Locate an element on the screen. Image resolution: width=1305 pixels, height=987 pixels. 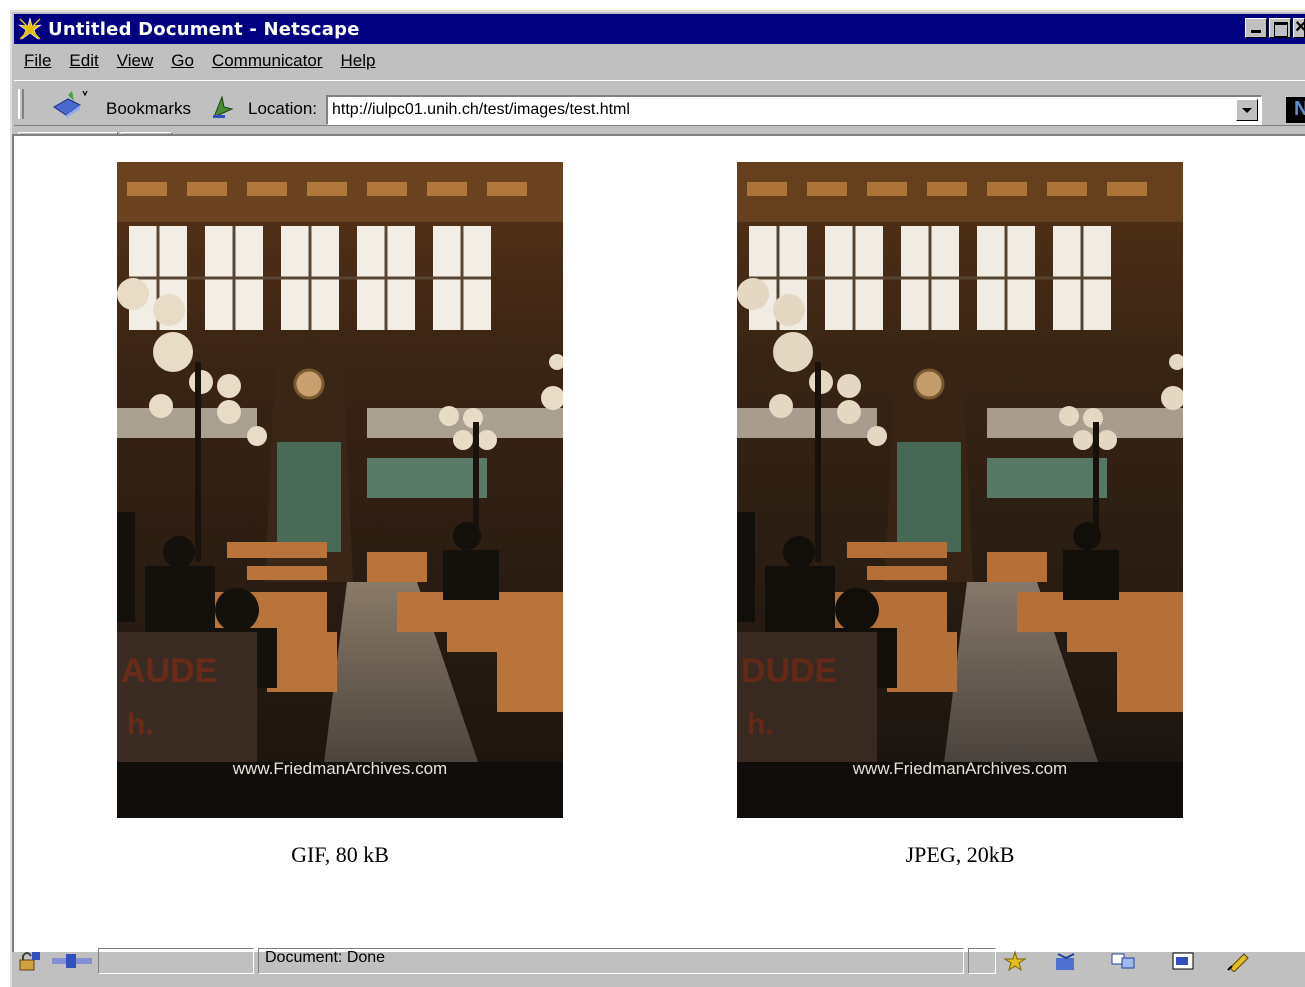
menu-communicator-label: Communicator is located at coordinates (267, 60).